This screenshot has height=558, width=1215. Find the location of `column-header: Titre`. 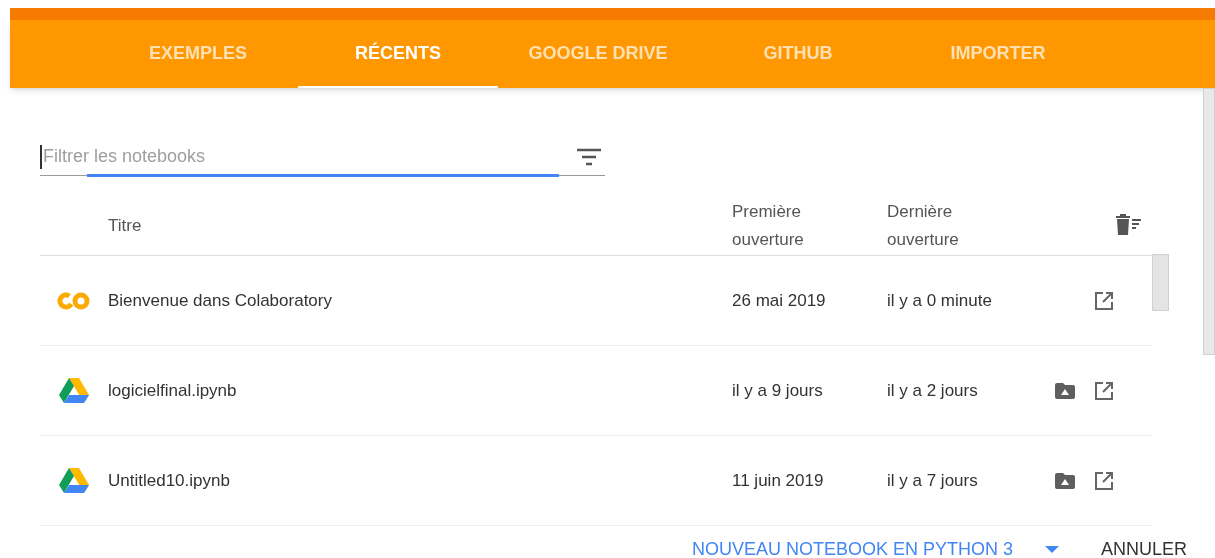

column-header: Titre is located at coordinates (420, 225).